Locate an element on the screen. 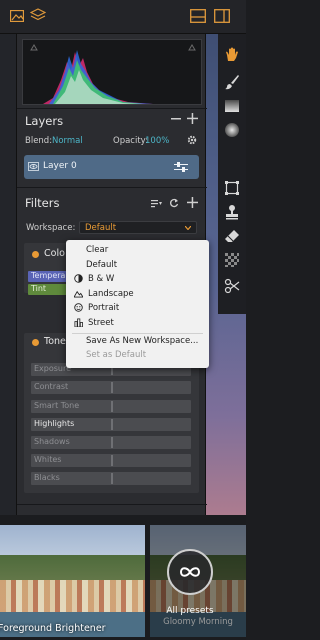  plus-icon is located at coordinates (192, 118).